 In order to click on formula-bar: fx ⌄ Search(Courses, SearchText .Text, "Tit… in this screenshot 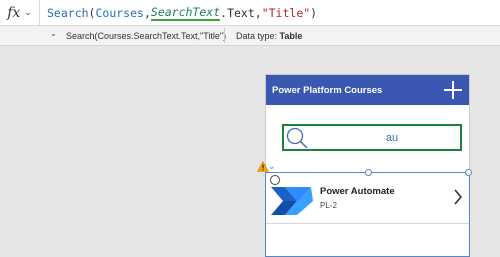, I will do `click(250, 13)`.